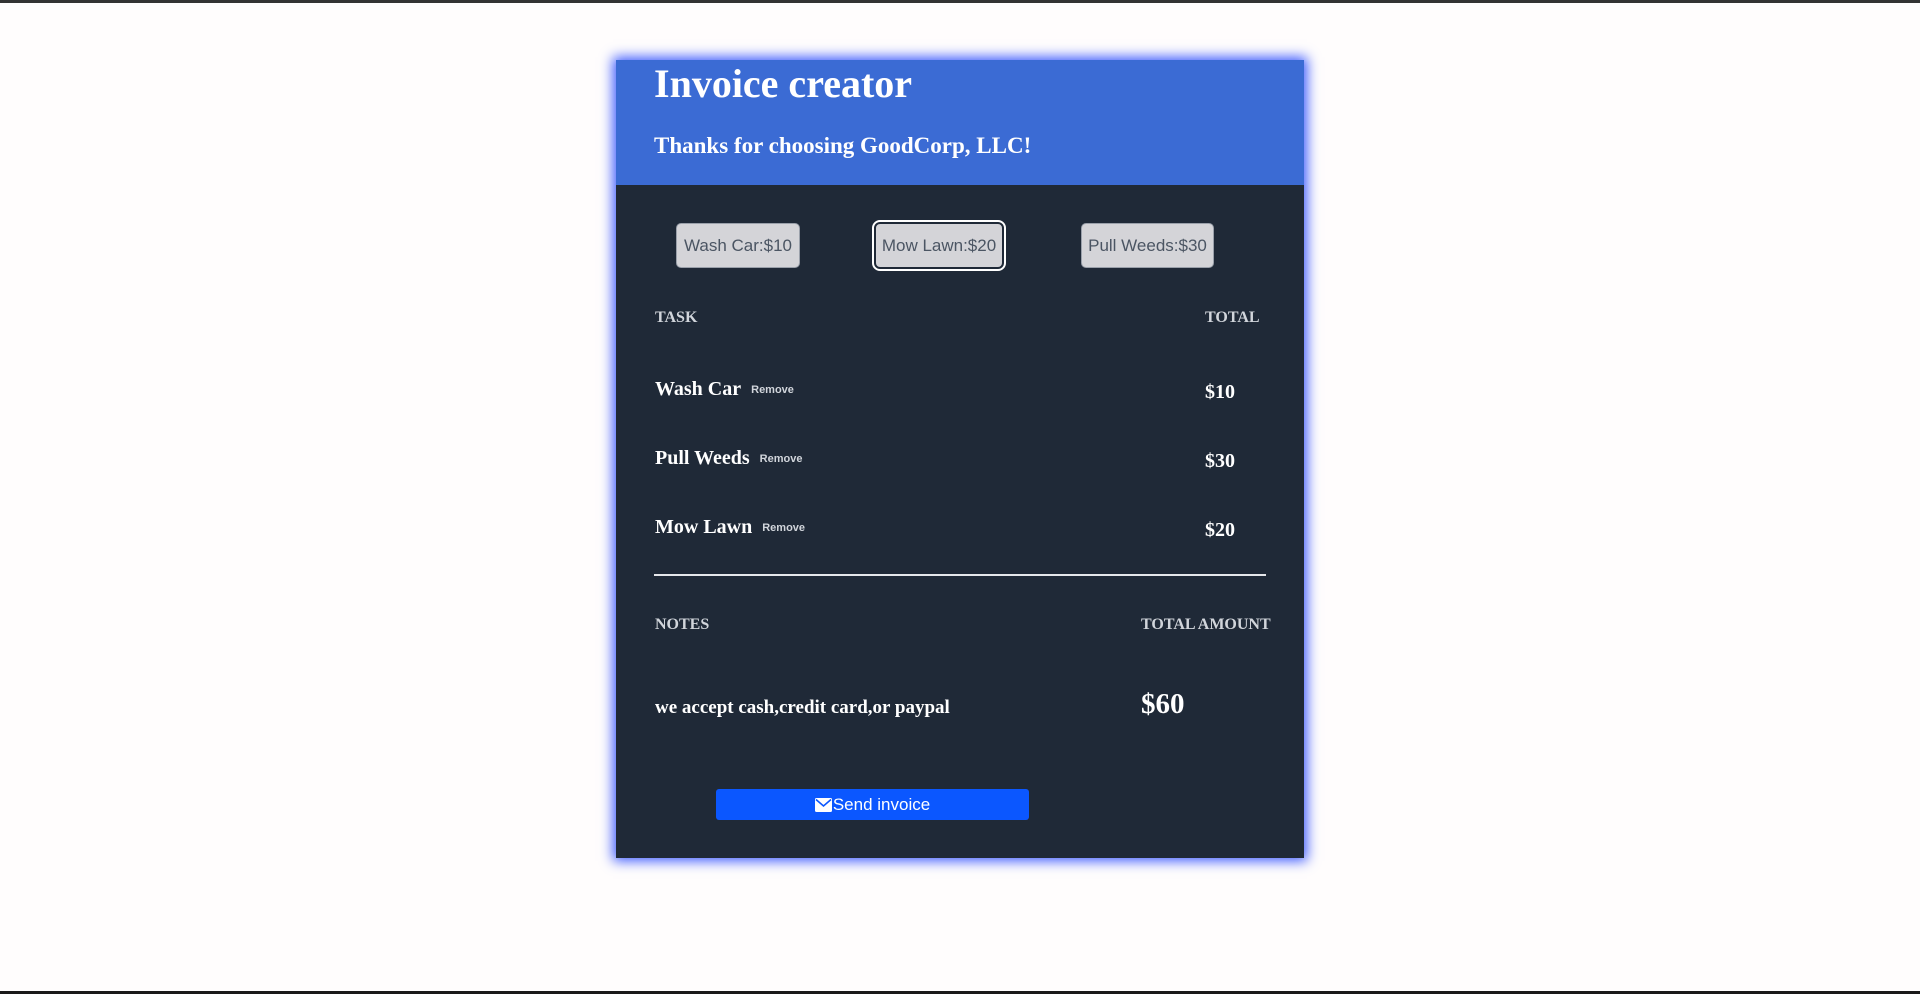  I want to click on table-row: Wash Car Remove, so click(724, 389).